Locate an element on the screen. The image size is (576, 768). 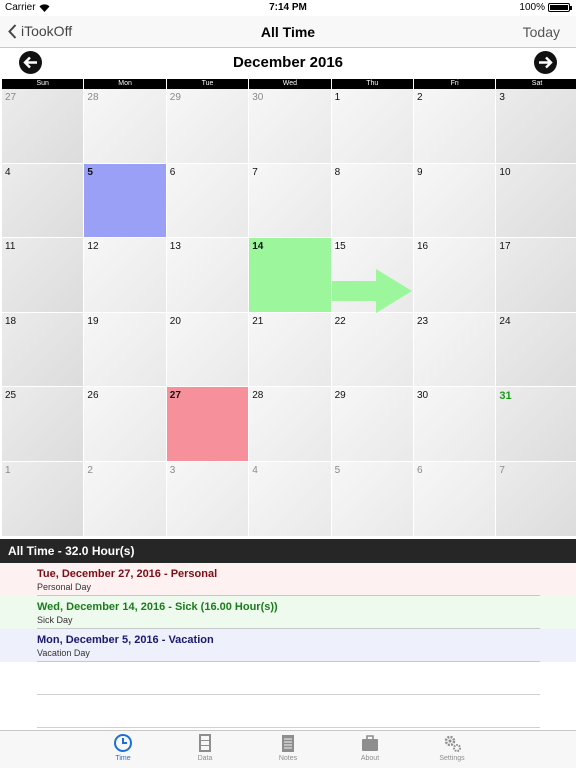
calendar-day-cell: 17 is located at coordinates (536, 275).